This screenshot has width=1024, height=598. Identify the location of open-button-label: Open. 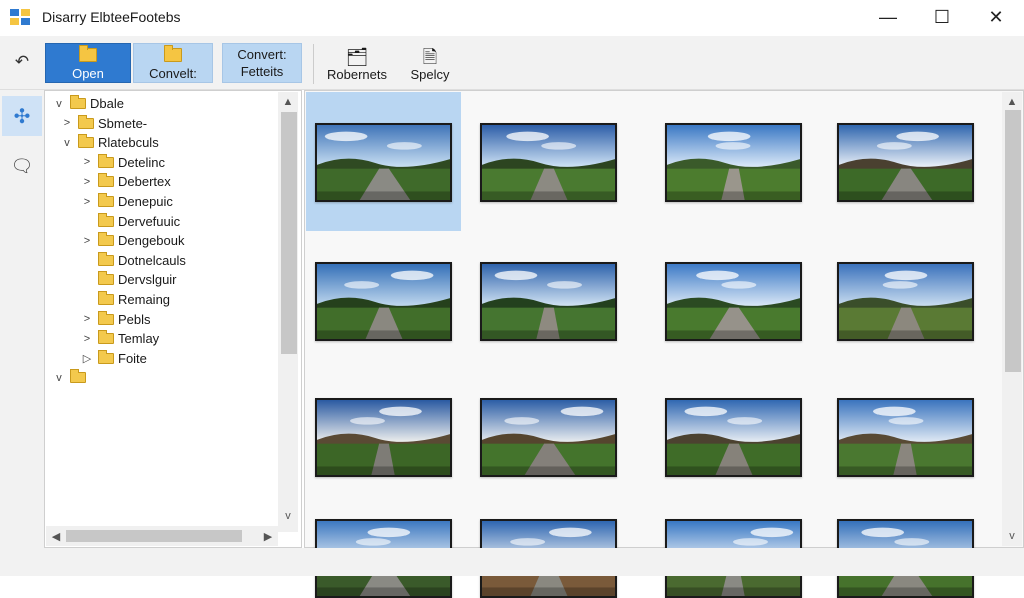
(88, 73).